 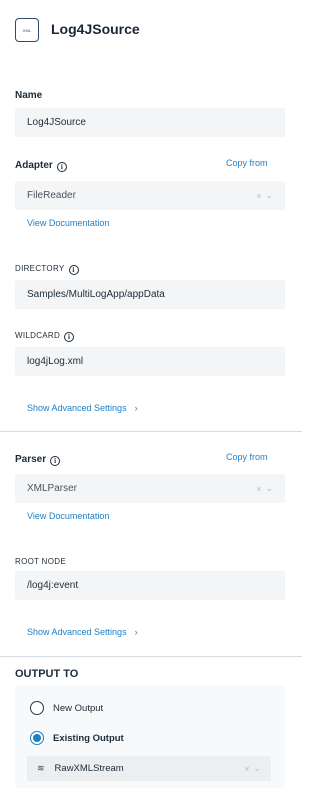 I want to click on adapter-view-documentation-link: View Documentation, so click(x=68, y=223).